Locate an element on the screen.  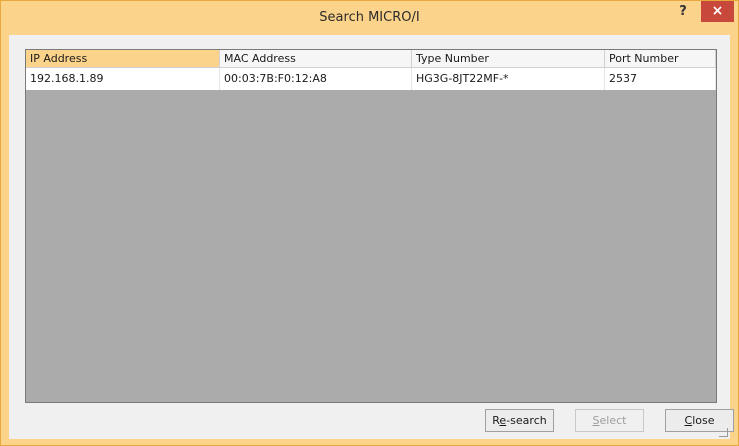
cell-ip-address: 192.168.1.89 is located at coordinates (123, 79).